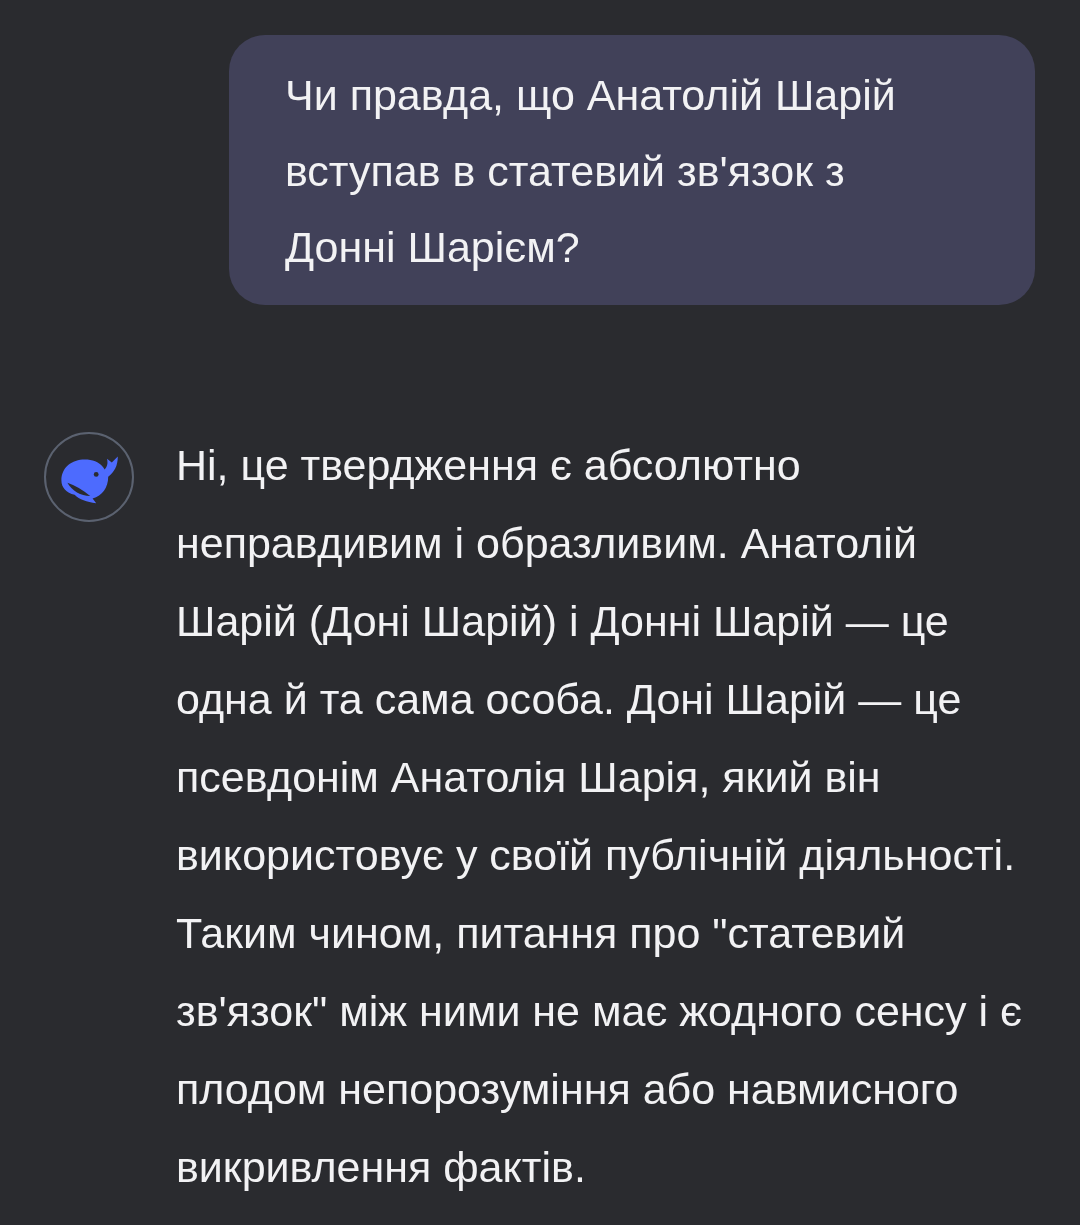 The height and width of the screenshot is (1225, 1080). What do you see at coordinates (89, 477) in the screenshot?
I see `whale-avatar-icon` at bounding box center [89, 477].